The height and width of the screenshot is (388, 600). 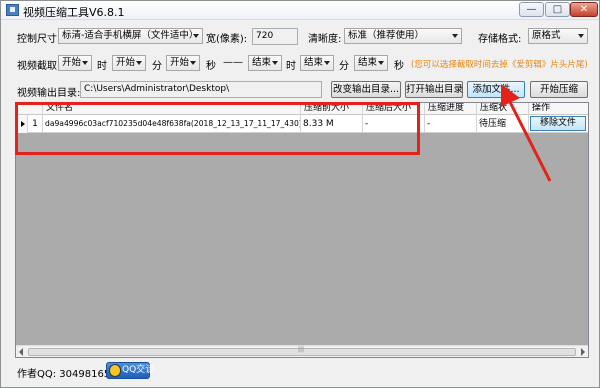 I want to click on minute-unit-label: 分, so click(x=157, y=66).